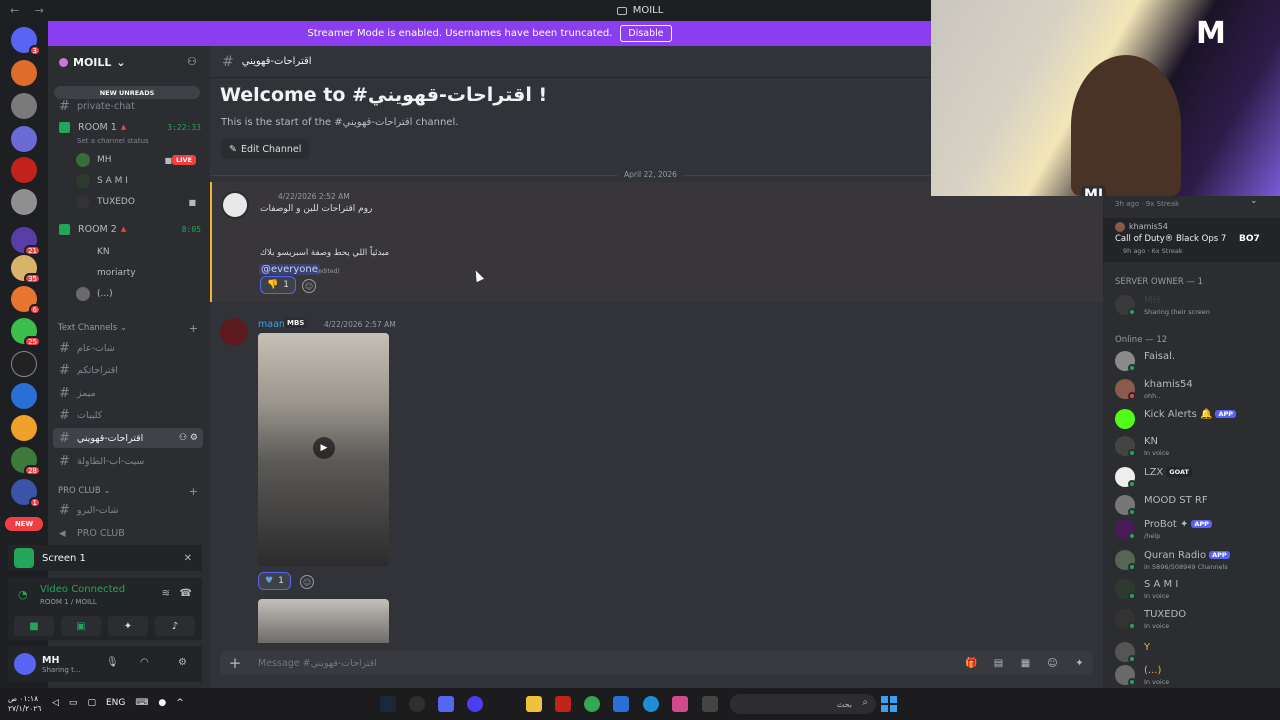 The width and height of the screenshot is (1280, 720). I want to click on member-item: TUXEDO In voice, so click(1195, 618).